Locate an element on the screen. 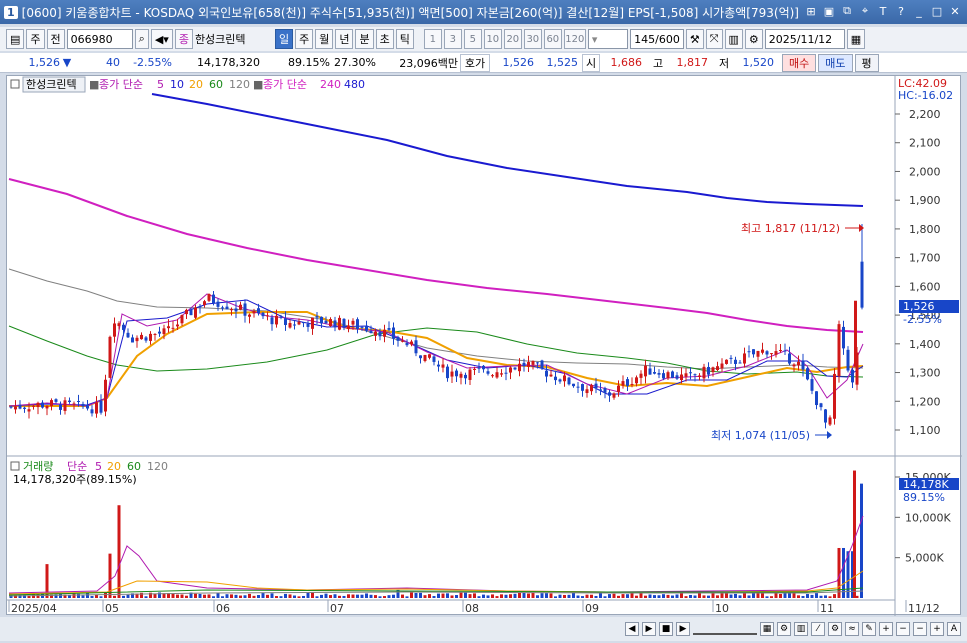  period-year: 년 is located at coordinates (344, 39).